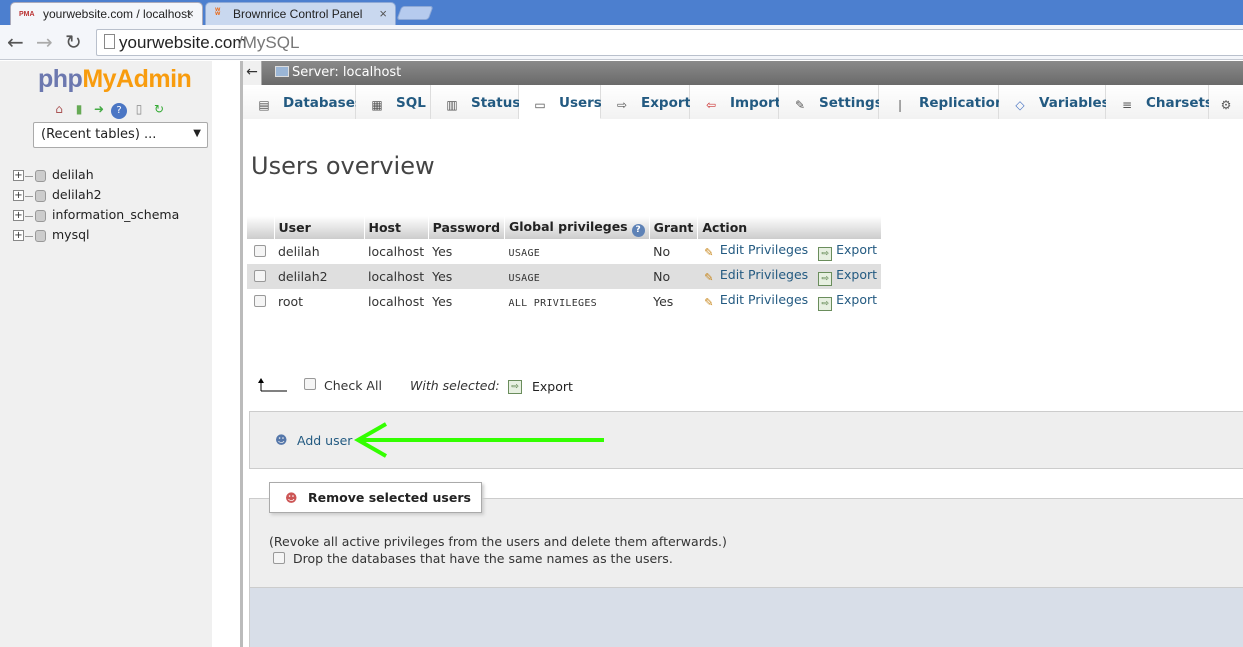  What do you see at coordinates (319, 251) in the screenshot?
I see `user-cell: delilah` at bounding box center [319, 251].